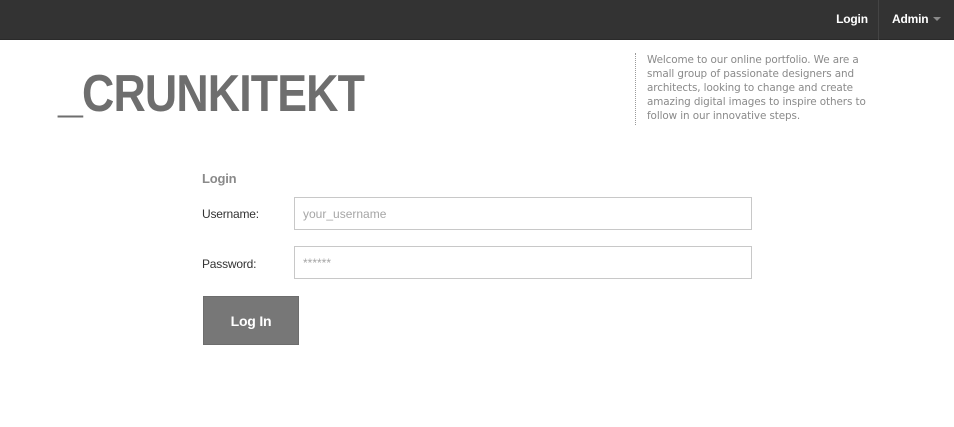 Image resolution: width=954 pixels, height=427 pixels. Describe the element at coordinates (230, 214) in the screenshot. I see `username-label: Username:` at that location.